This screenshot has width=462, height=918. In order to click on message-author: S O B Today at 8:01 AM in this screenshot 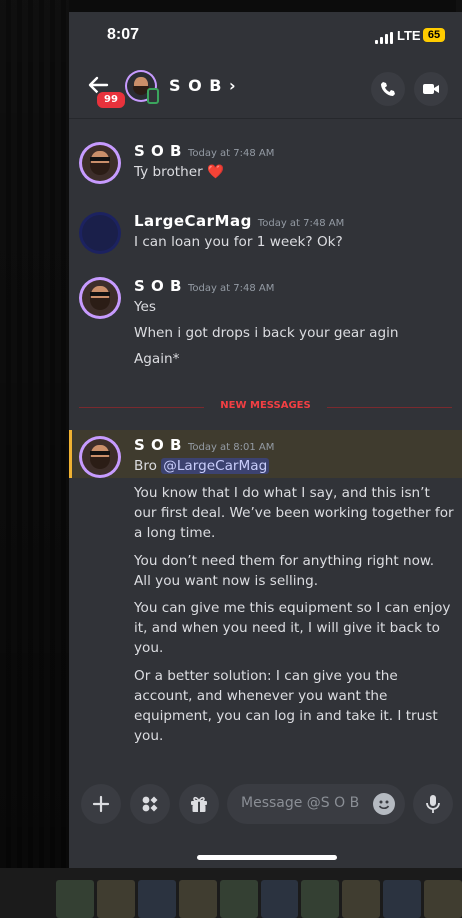, I will do `click(204, 445)`.